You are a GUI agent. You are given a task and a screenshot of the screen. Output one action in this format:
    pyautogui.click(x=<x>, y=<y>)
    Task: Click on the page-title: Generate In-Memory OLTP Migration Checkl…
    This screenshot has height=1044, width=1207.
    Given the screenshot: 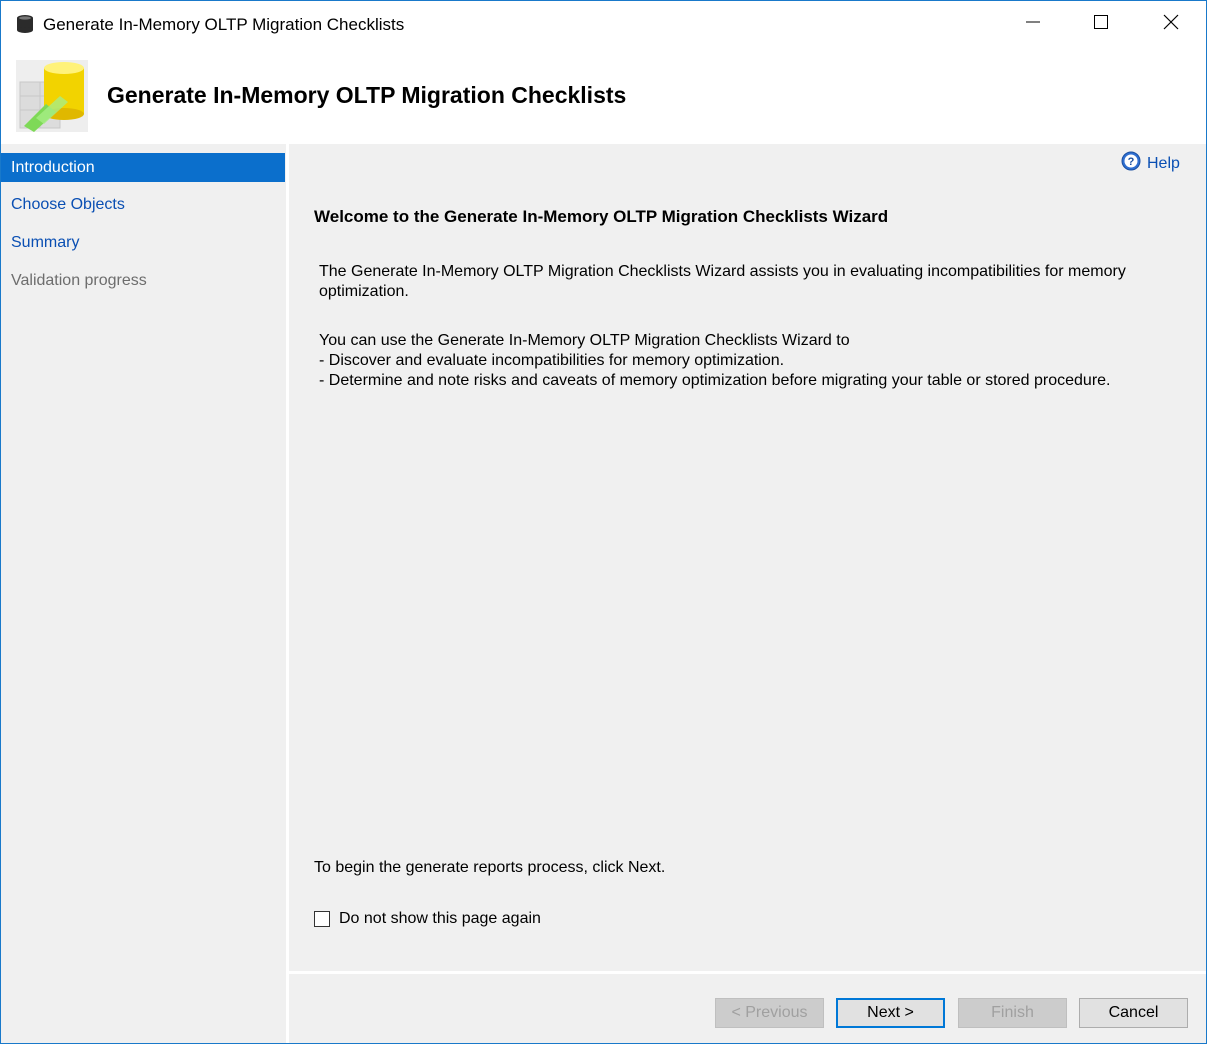 What is the action you would take?
    pyautogui.click(x=367, y=95)
    